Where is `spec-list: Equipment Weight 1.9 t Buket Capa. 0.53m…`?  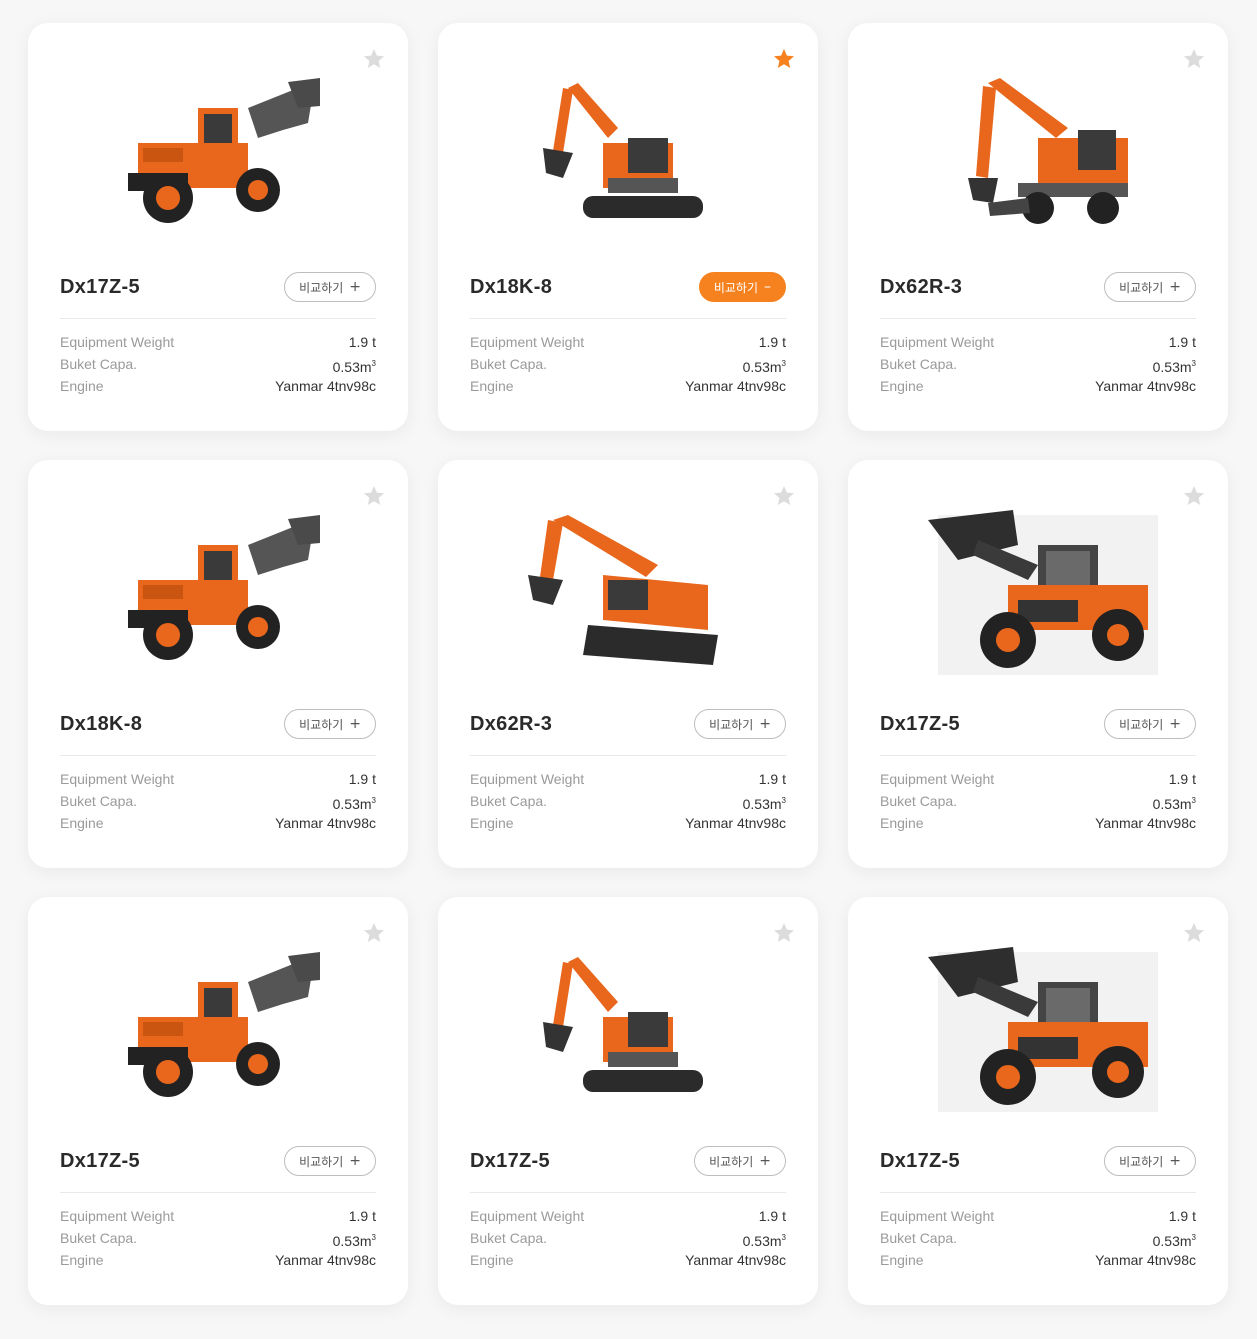
spec-list: Equipment Weight 1.9 t Buket Capa. 0.53m… is located at coordinates (218, 801).